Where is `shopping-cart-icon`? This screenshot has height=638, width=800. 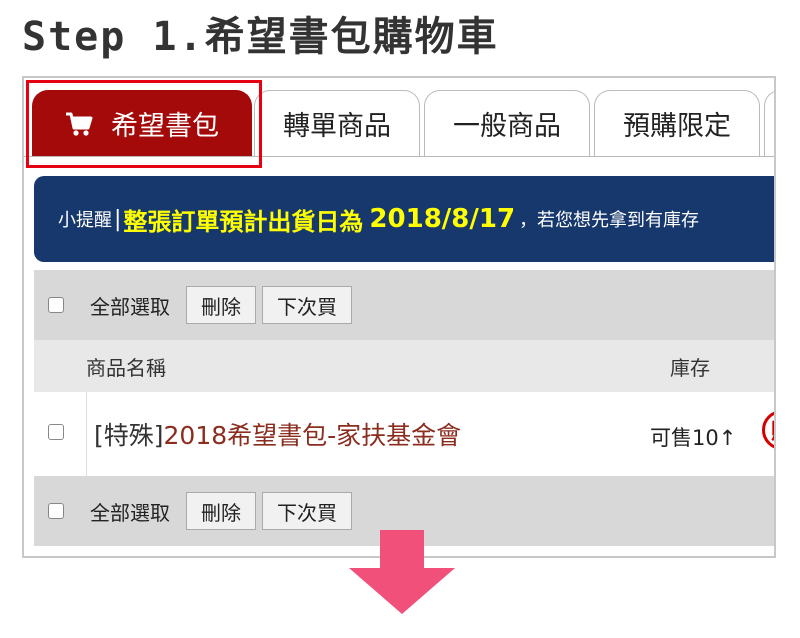
shopping-cart-icon is located at coordinates (79, 124).